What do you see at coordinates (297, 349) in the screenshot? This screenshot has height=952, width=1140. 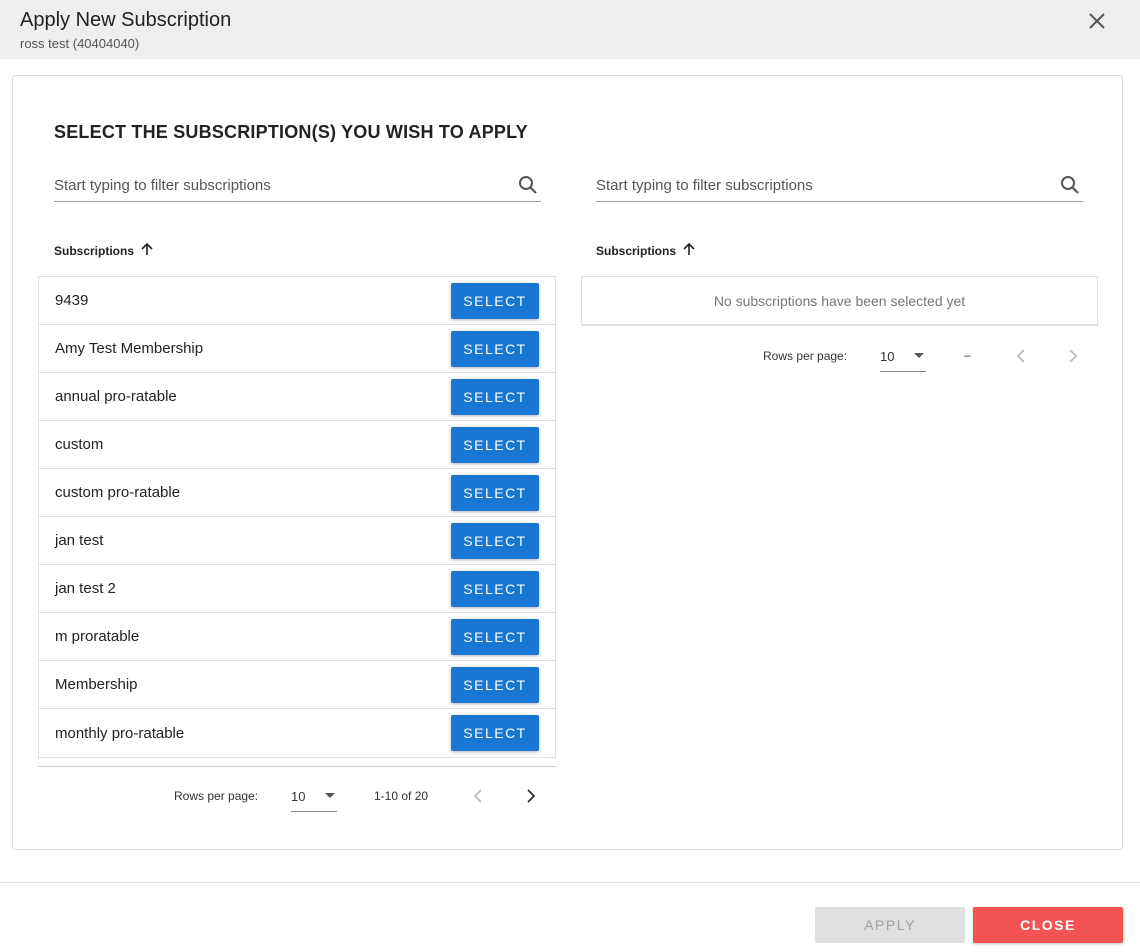 I see `table-row: Amy Test Membership SELECT` at bounding box center [297, 349].